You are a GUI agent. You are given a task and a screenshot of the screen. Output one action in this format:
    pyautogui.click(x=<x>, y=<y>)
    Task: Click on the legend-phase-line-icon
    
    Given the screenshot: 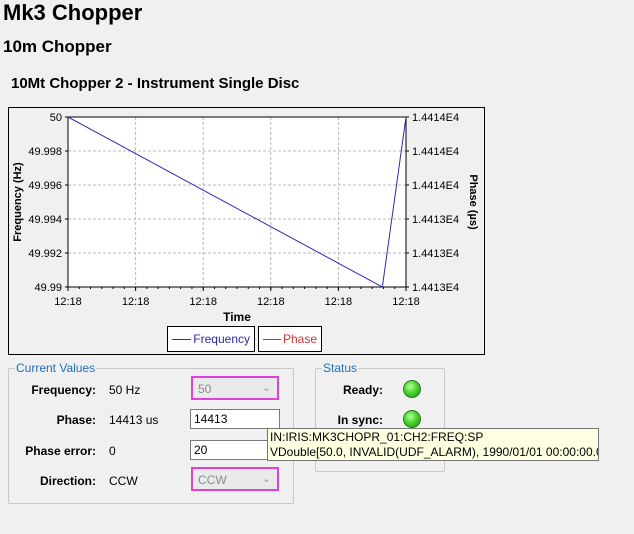 What is the action you would take?
    pyautogui.click(x=272, y=339)
    